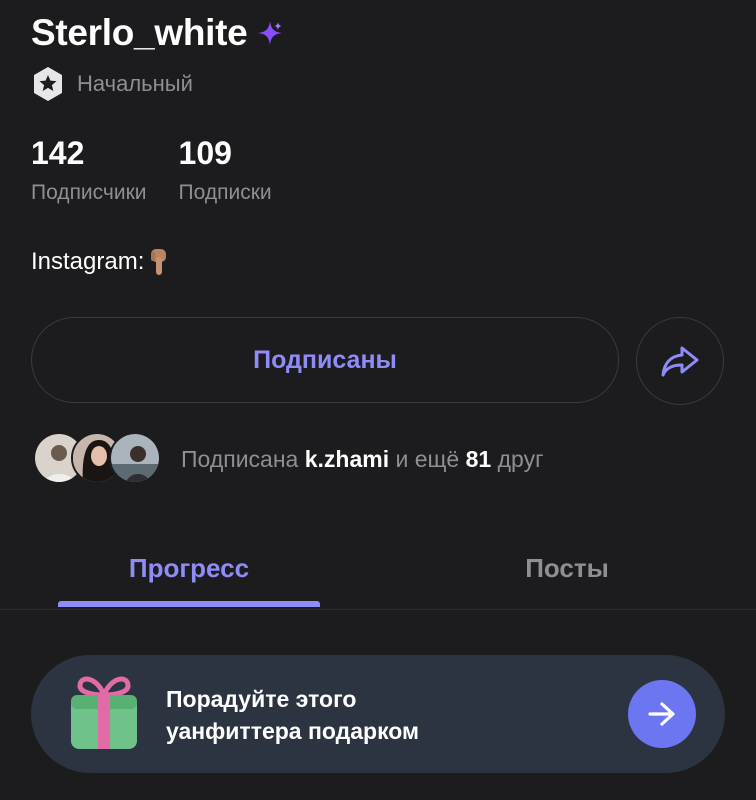 This screenshot has width=756, height=800. I want to click on friend-avatars, so click(98, 459).